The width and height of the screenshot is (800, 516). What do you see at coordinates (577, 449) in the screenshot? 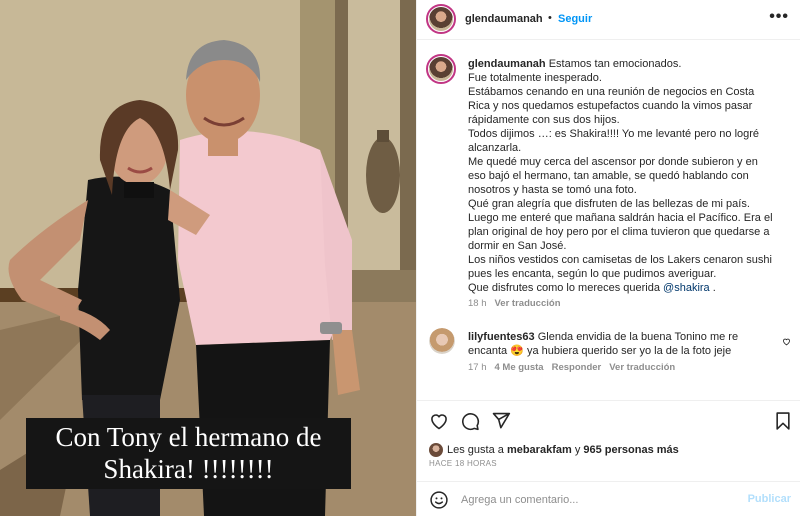
I see `likes-middle: y` at bounding box center [577, 449].